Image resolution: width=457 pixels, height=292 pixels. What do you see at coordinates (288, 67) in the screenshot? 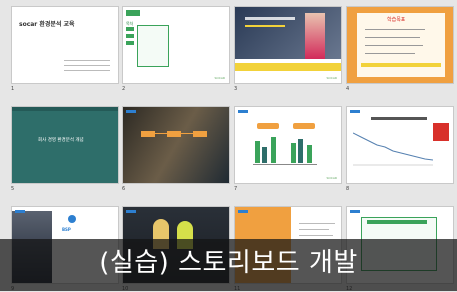
I see `highlight-band` at bounding box center [288, 67].